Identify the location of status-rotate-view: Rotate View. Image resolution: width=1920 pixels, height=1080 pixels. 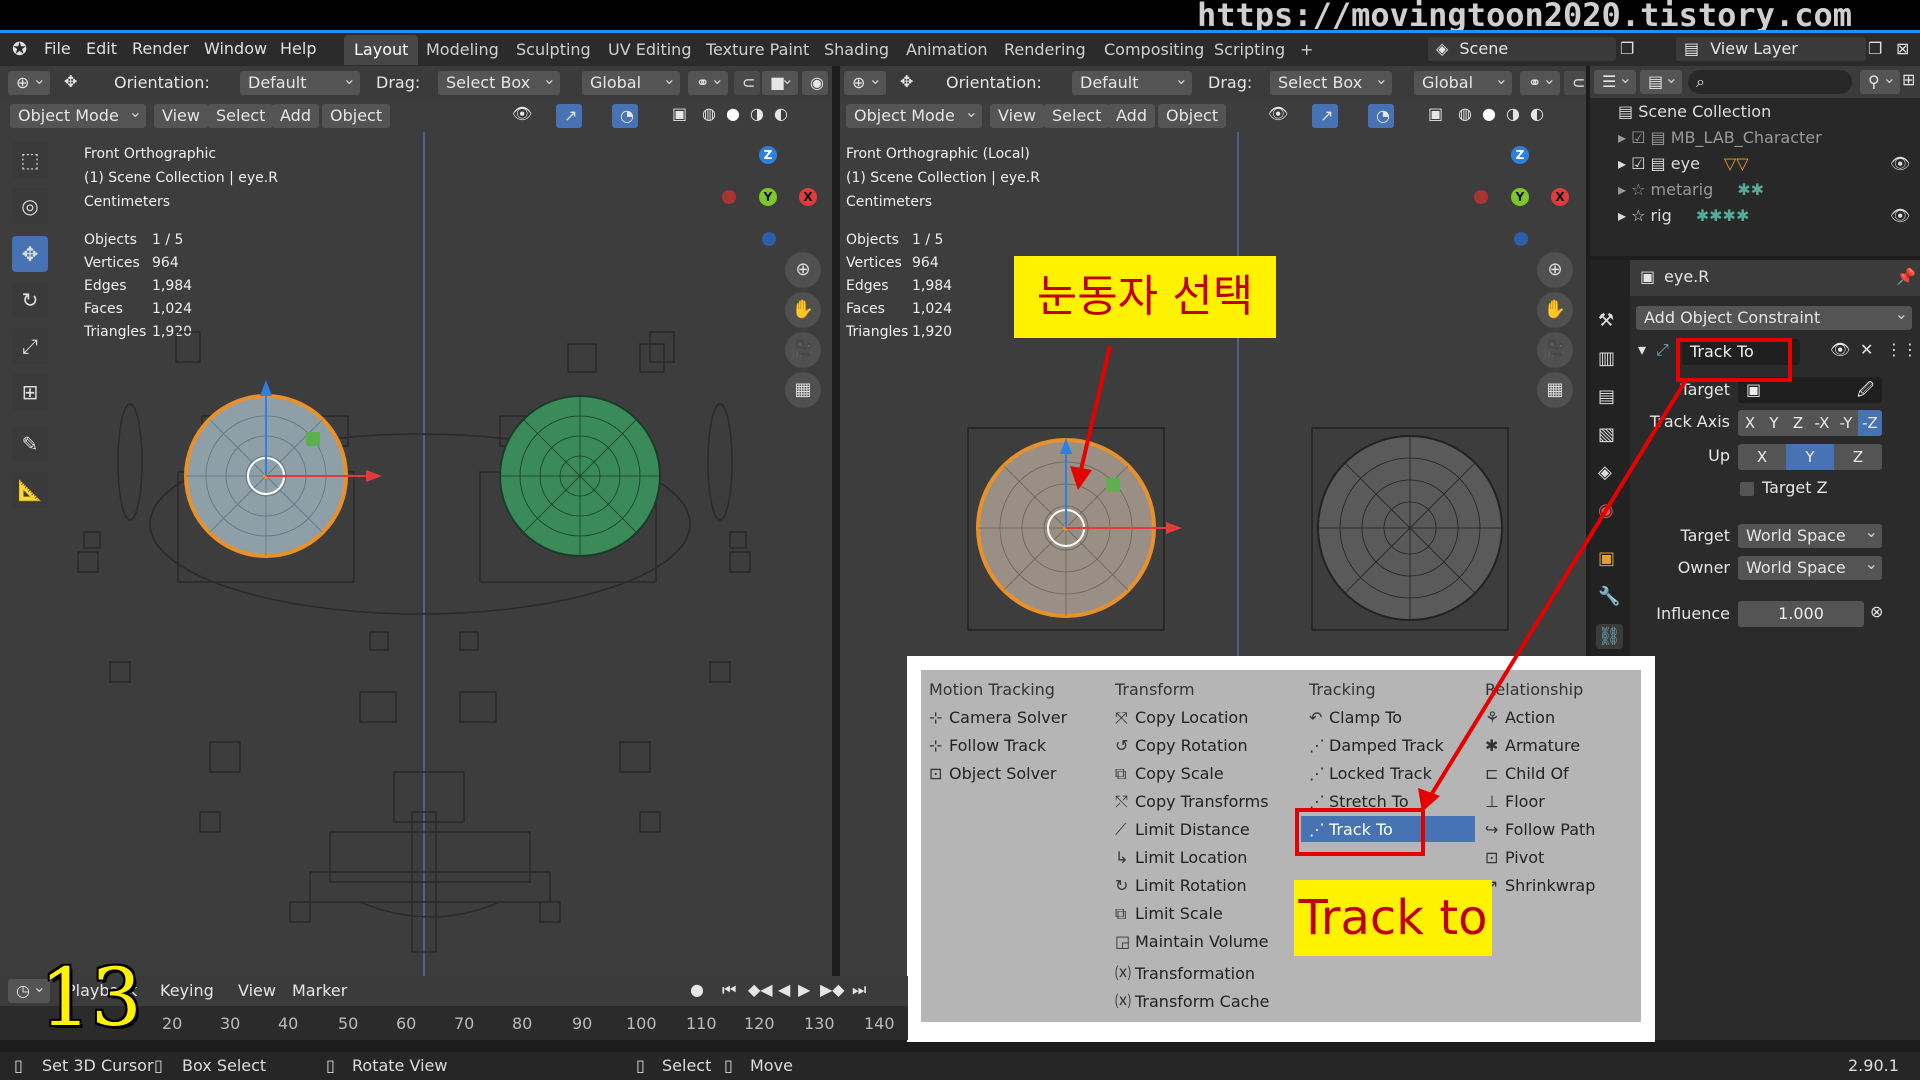
(400, 1065).